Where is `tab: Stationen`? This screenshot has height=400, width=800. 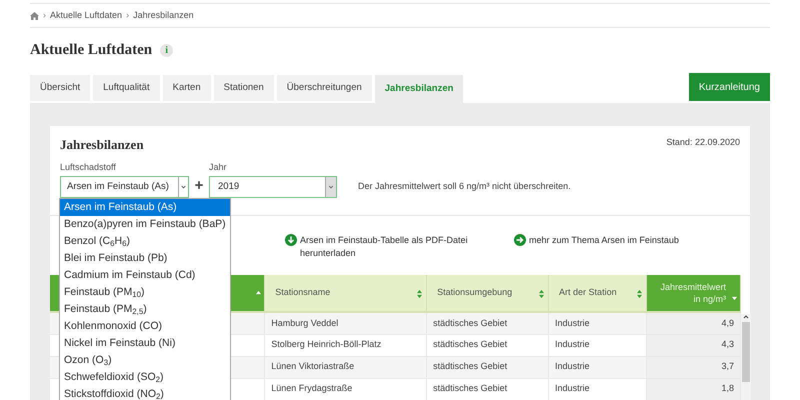
tab: Stationen is located at coordinates (244, 88).